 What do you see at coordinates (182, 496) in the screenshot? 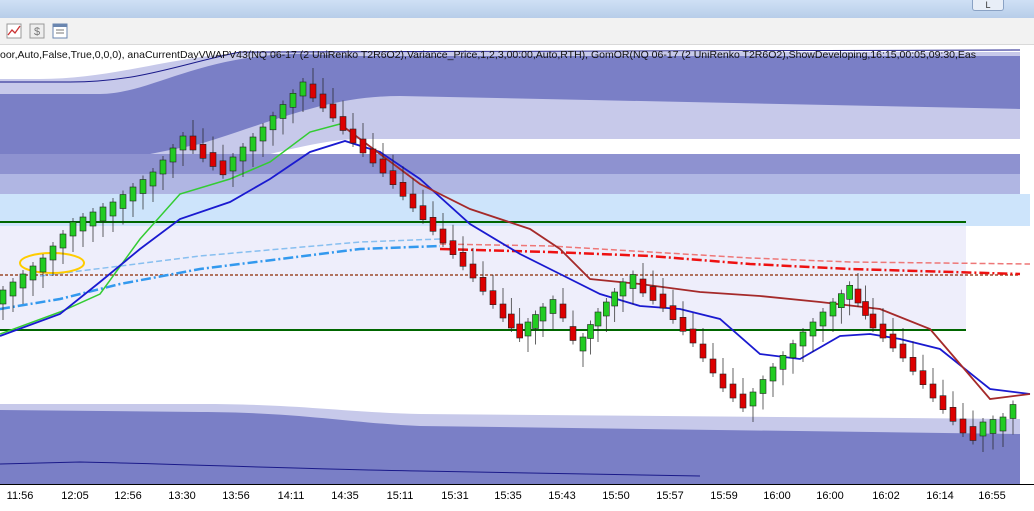
I see `x-axis-tick-label: 13:30` at bounding box center [182, 496].